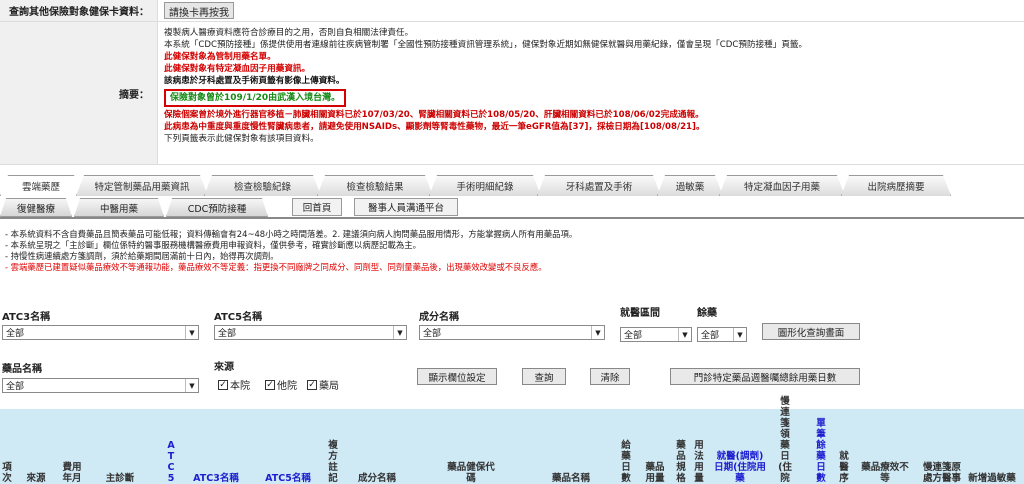 The width and height of the screenshot is (1024, 484). What do you see at coordinates (241, 139) in the screenshot?
I see `summary-line: 下列頁籤表示此健保對象有該項目資料。` at bounding box center [241, 139].